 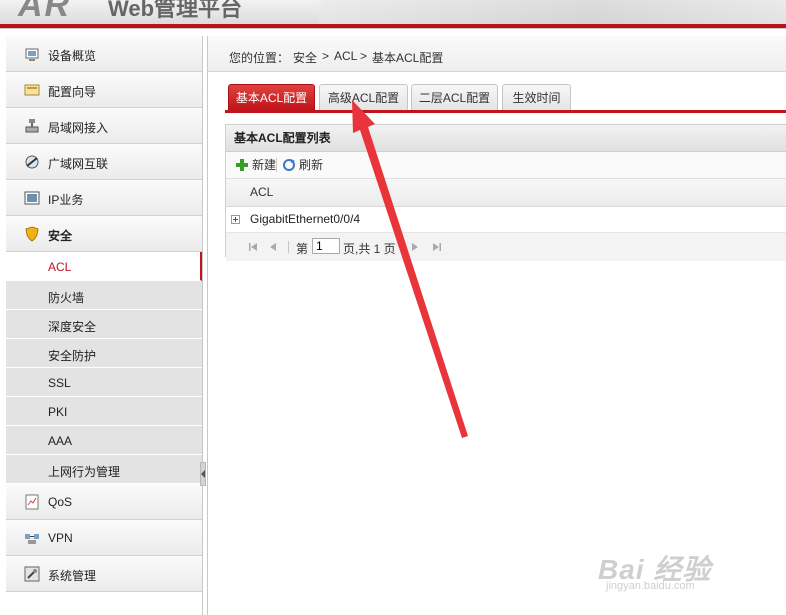 What do you see at coordinates (497, 54) in the screenshot?
I see `breadcrumb: 您的位置： 安全 > ACL > 基本ACL配置` at bounding box center [497, 54].